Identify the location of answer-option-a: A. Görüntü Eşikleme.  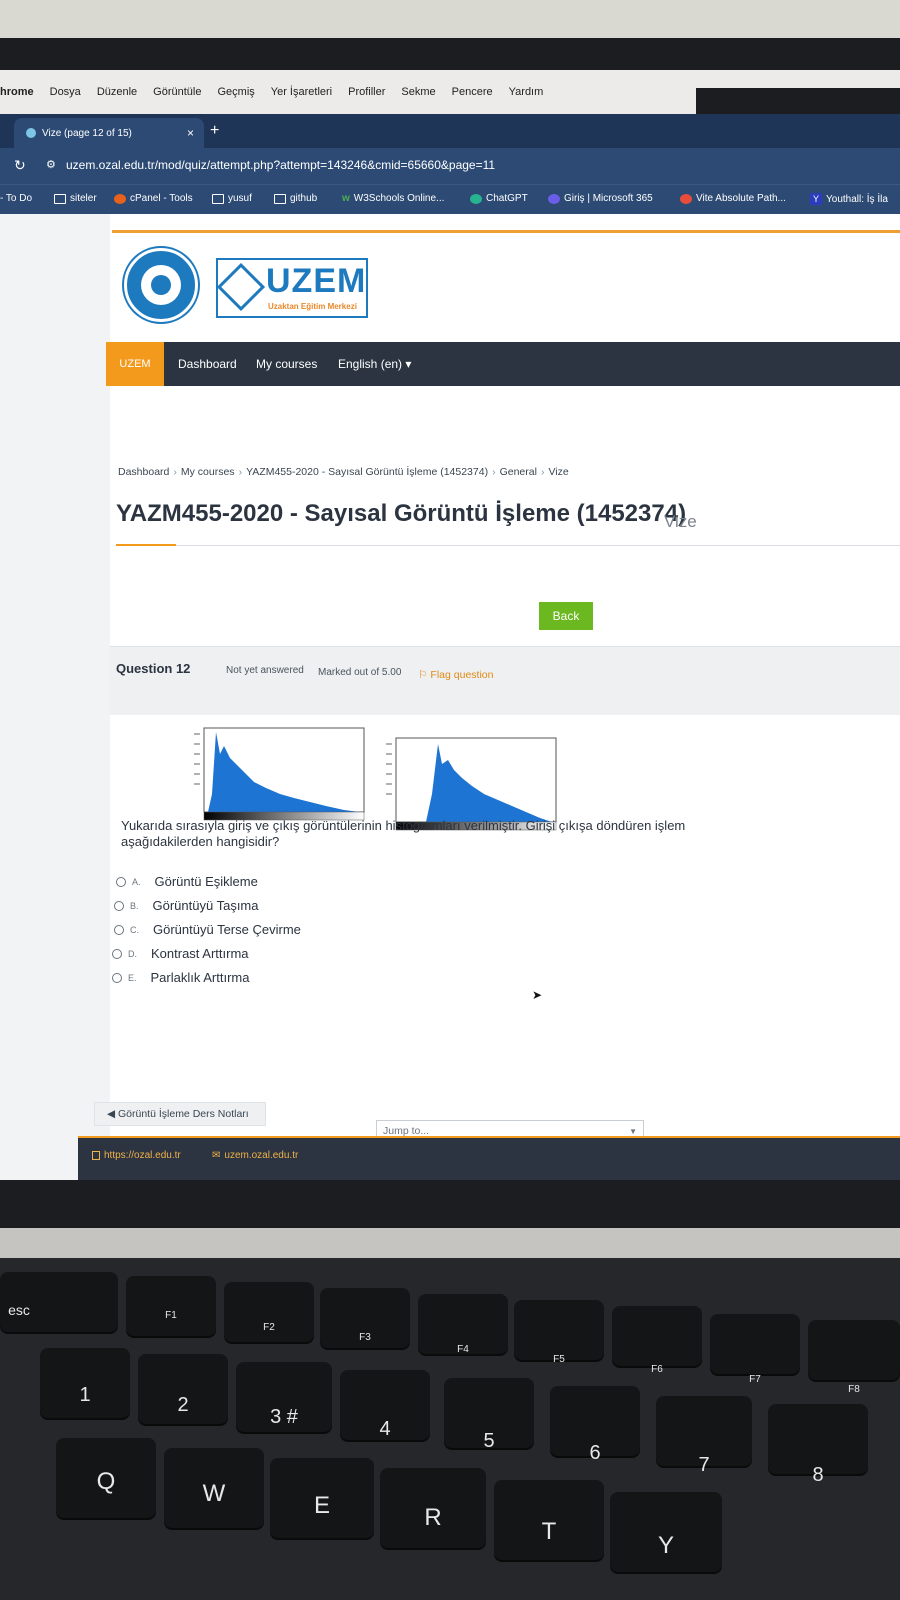
(187, 881).